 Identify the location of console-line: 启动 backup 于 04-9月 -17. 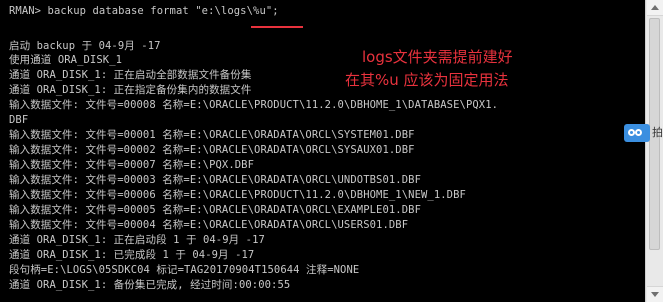
(85, 46).